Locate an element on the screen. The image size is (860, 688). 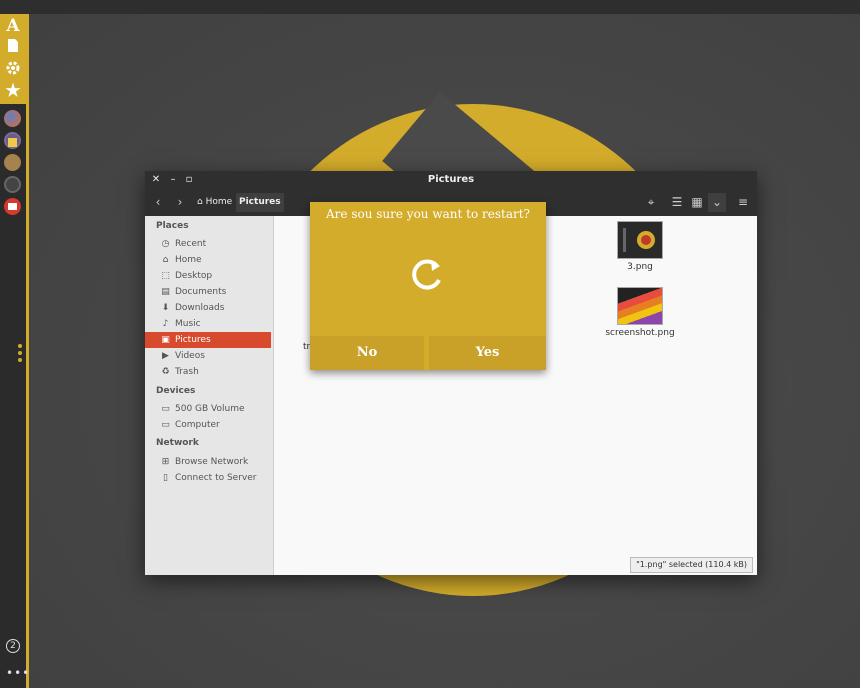
forward-button: › is located at coordinates (180, 202).